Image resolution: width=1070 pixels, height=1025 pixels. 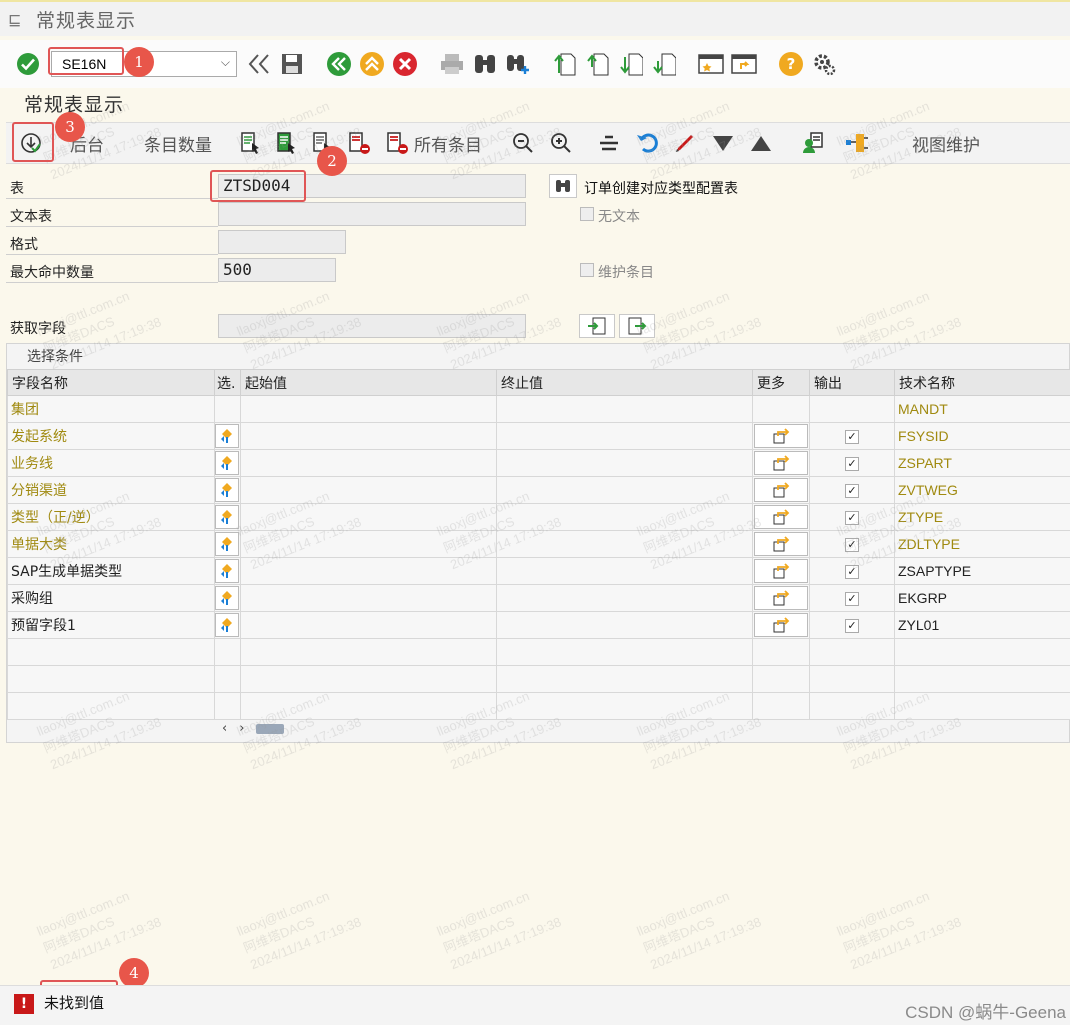 I want to click on col-header-to: 终止值, so click(x=624, y=382).